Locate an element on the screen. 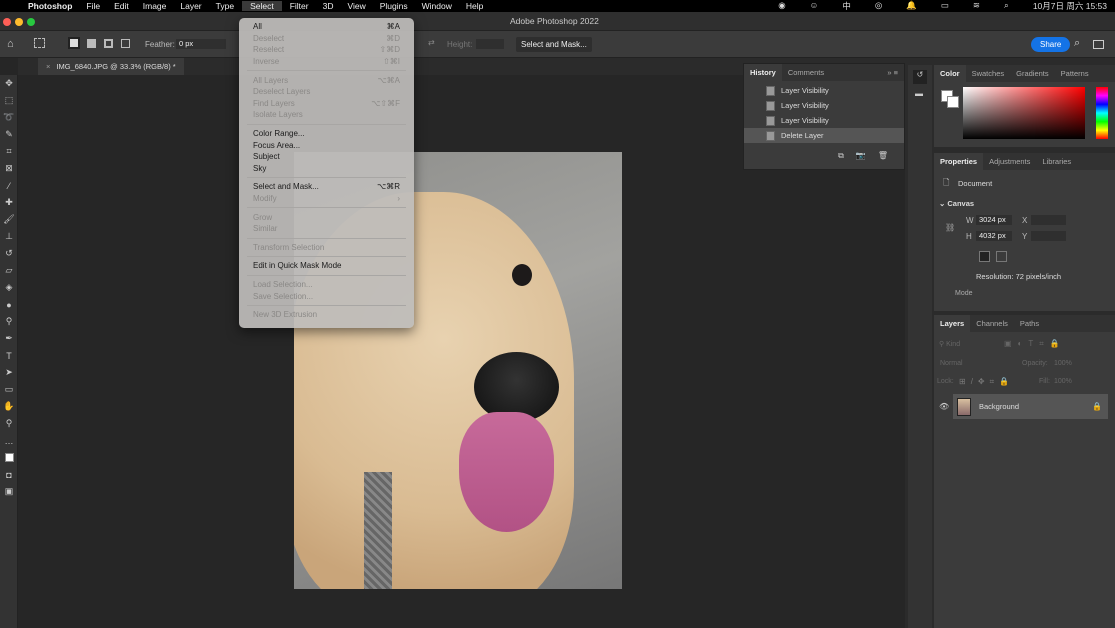  color-picker-field is located at coordinates (1024, 113).